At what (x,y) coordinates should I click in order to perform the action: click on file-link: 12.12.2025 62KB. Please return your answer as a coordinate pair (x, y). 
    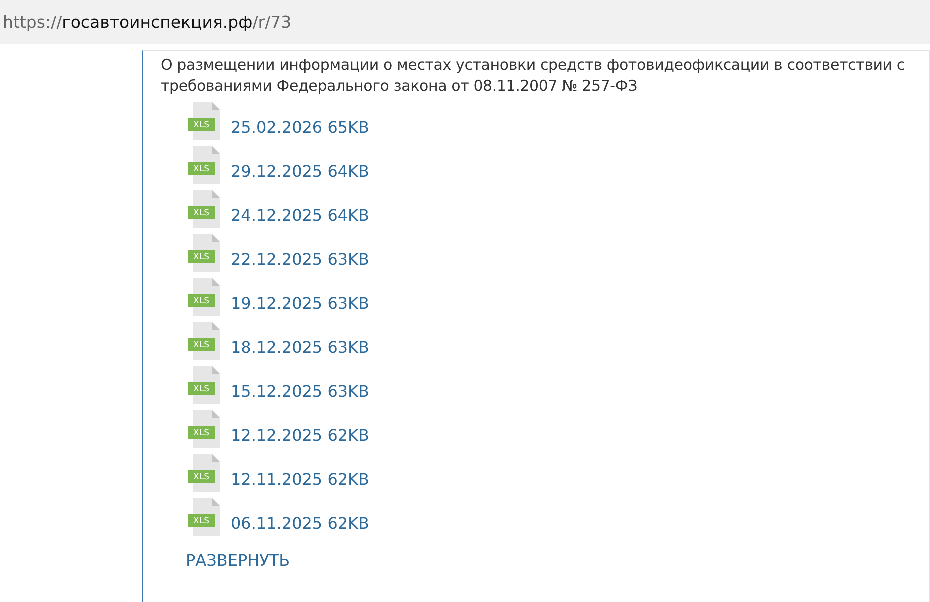
    Looking at the image, I should click on (300, 435).